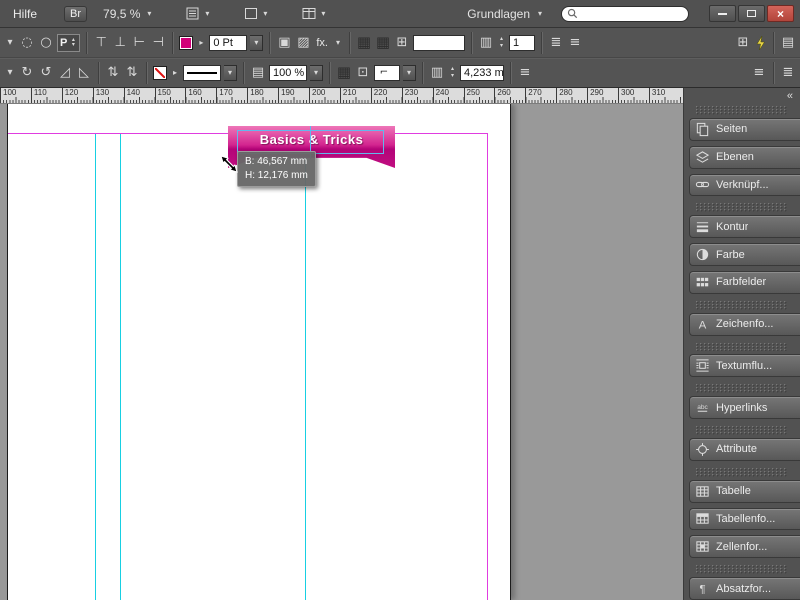 This screenshot has width=800, height=600. I want to click on maximize-button, so click(751, 13).